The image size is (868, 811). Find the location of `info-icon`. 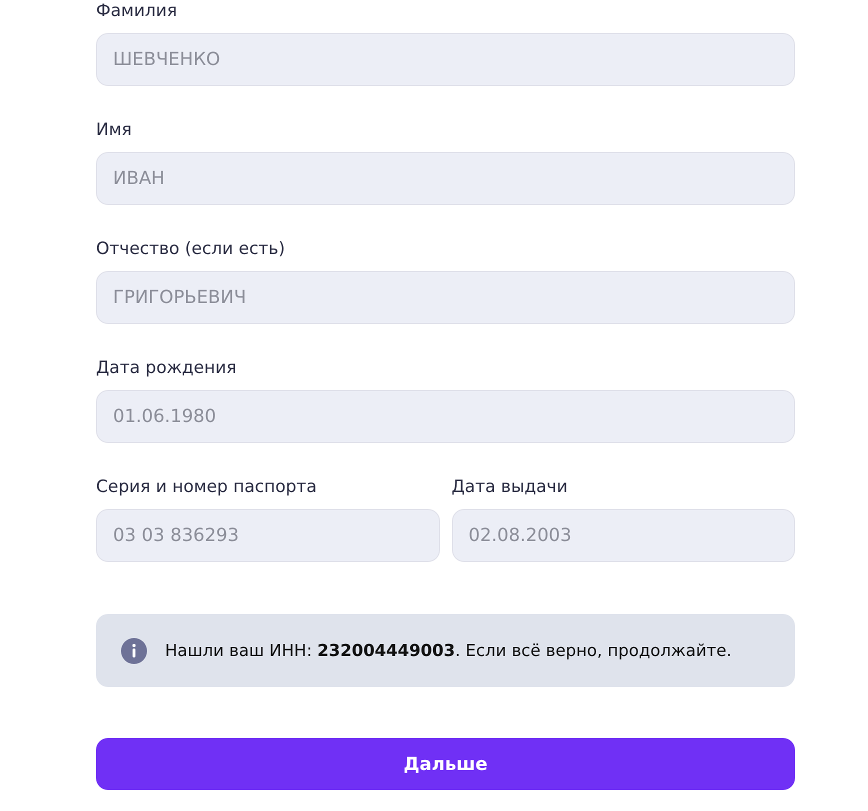

info-icon is located at coordinates (134, 651).